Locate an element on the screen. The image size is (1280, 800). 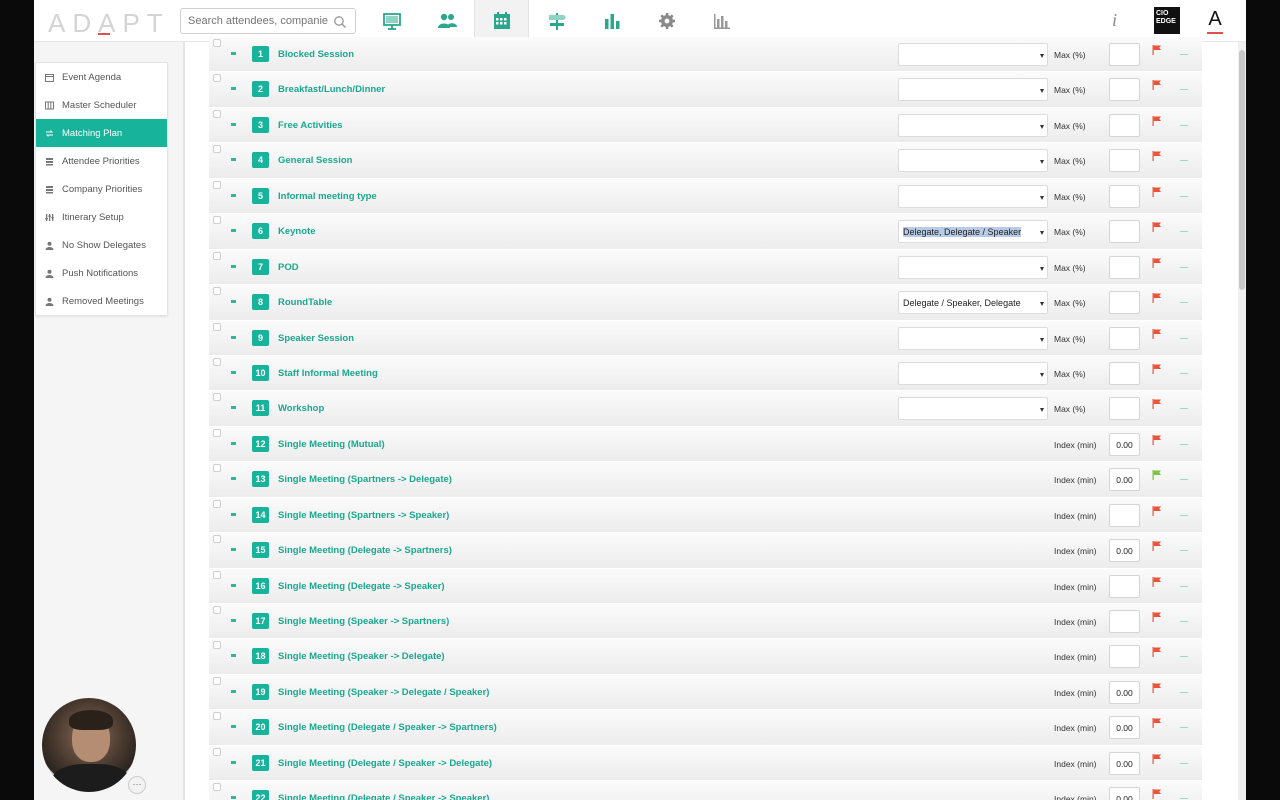
webcam-more-button: ··· is located at coordinates (137, 785).